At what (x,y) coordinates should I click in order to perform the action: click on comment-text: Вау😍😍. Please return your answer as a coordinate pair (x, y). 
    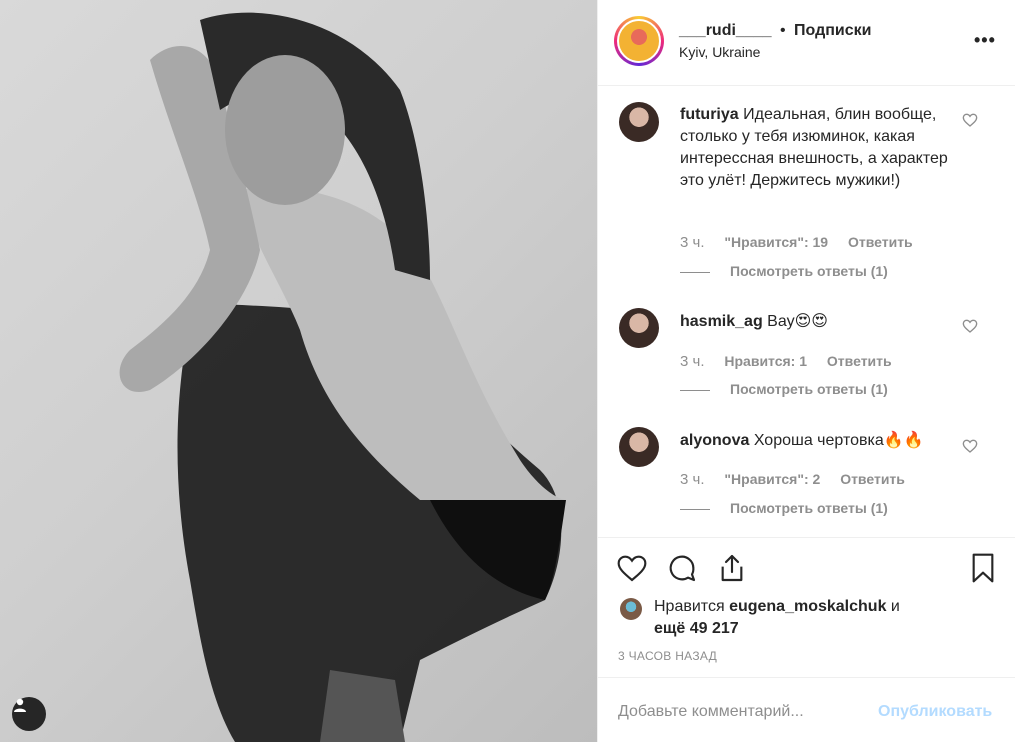
    Looking at the image, I should click on (797, 321).